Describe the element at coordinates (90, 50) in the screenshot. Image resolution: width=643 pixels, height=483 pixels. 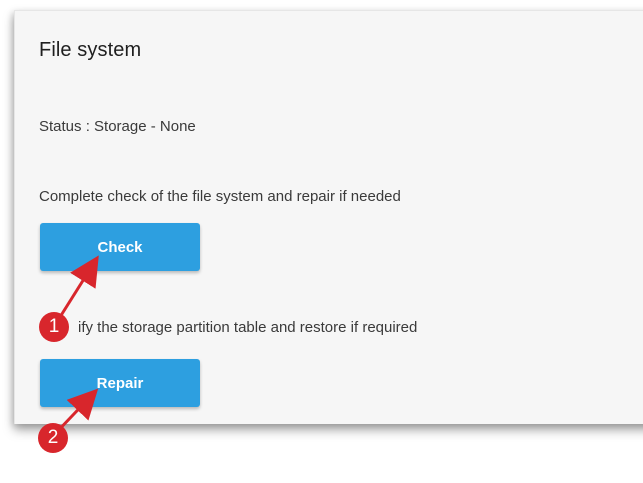
I see `panel-title: File system` at that location.